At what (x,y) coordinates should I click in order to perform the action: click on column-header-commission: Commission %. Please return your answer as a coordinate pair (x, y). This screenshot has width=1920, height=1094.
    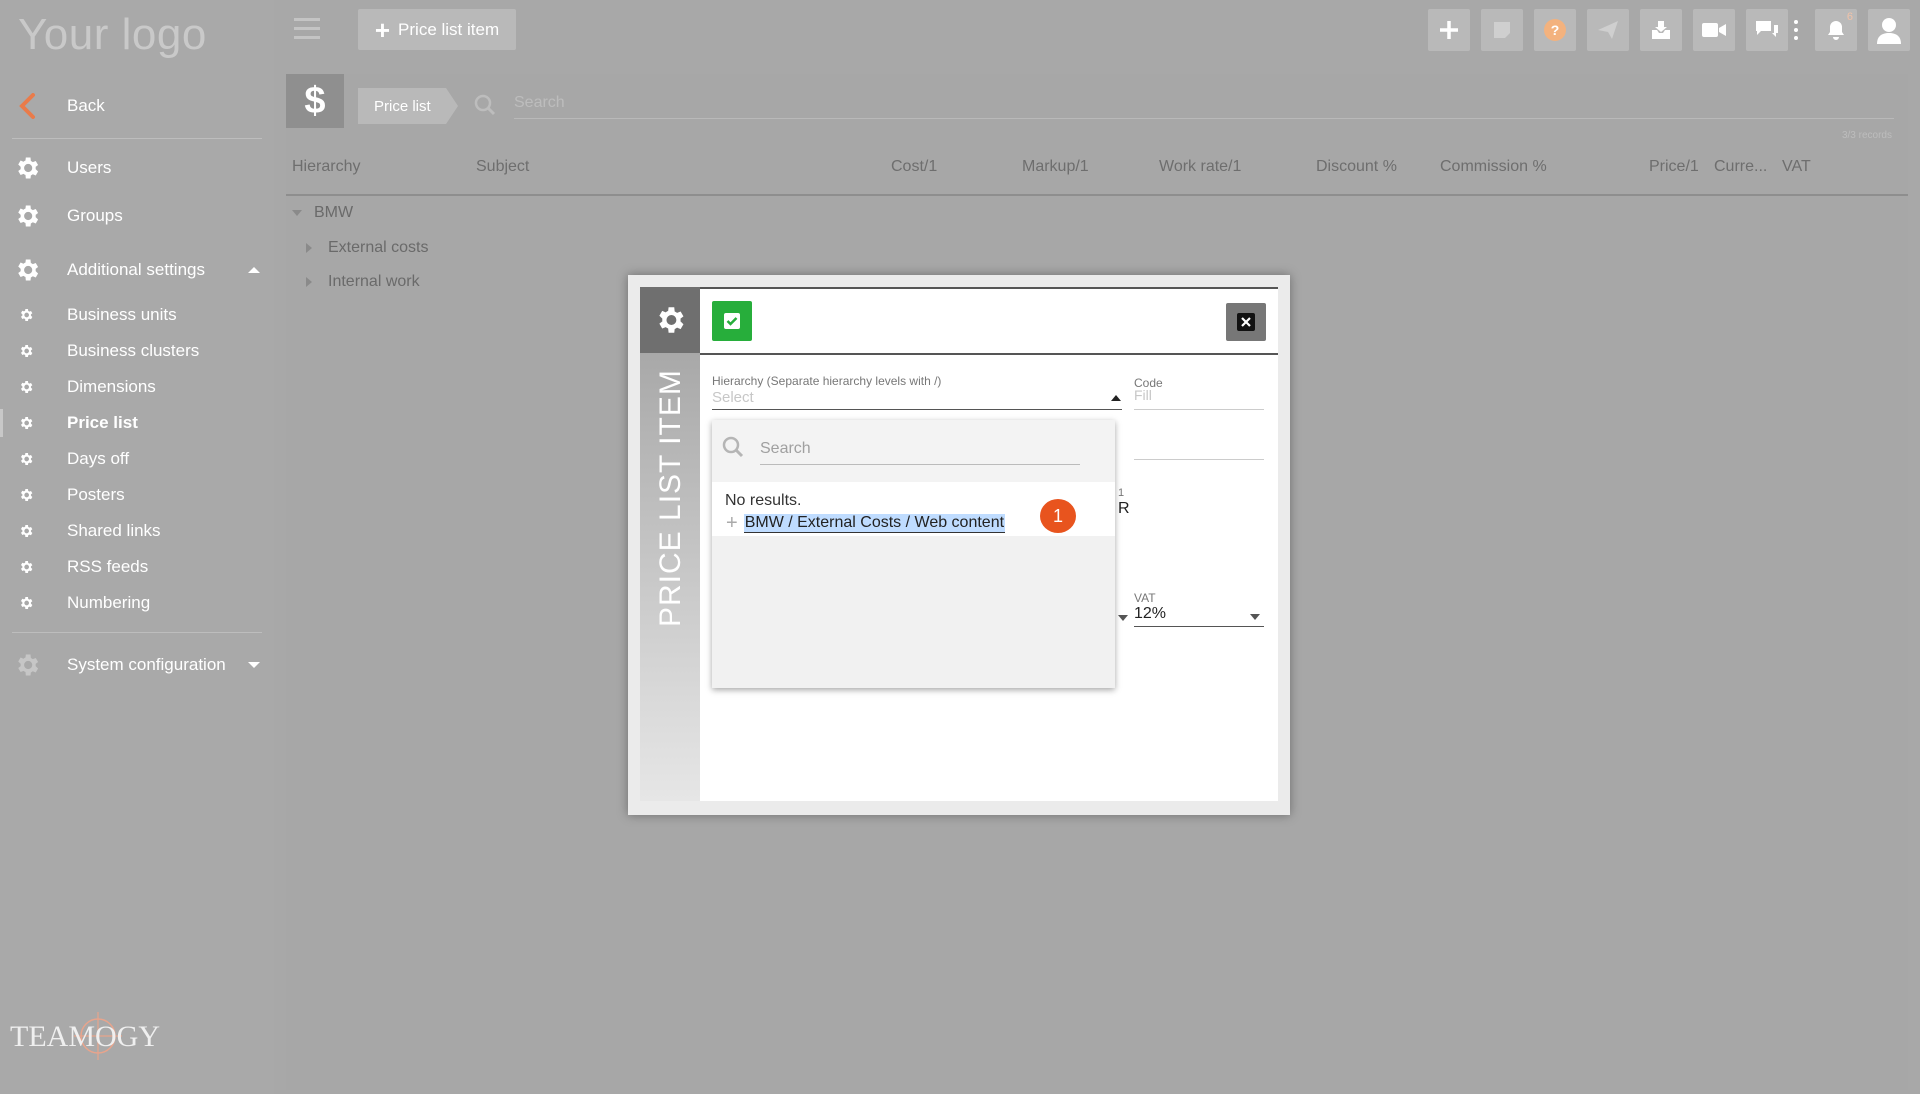
    Looking at the image, I should click on (1493, 167).